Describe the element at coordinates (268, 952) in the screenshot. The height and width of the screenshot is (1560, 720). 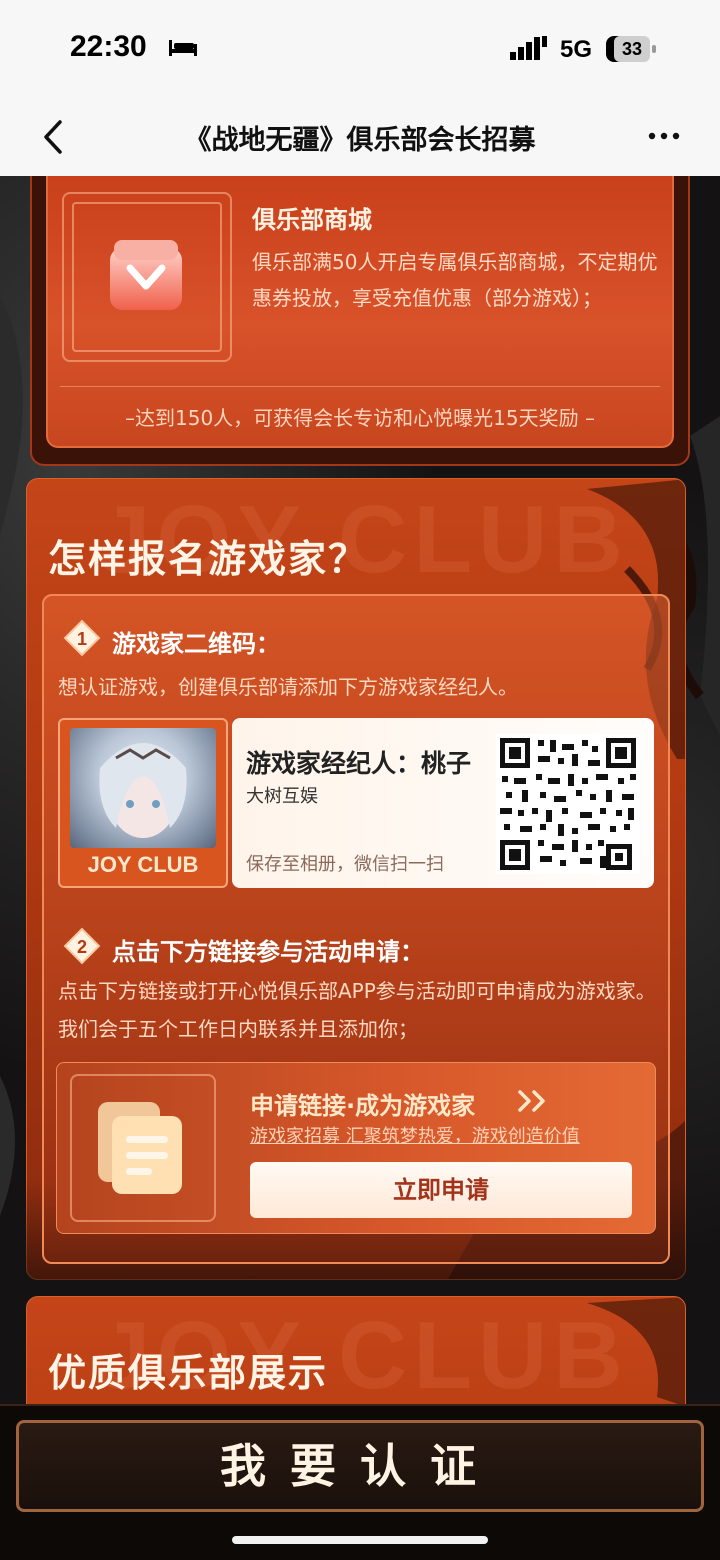
I see `step-2-heading: 点击下方链接参与活动申请：` at that location.